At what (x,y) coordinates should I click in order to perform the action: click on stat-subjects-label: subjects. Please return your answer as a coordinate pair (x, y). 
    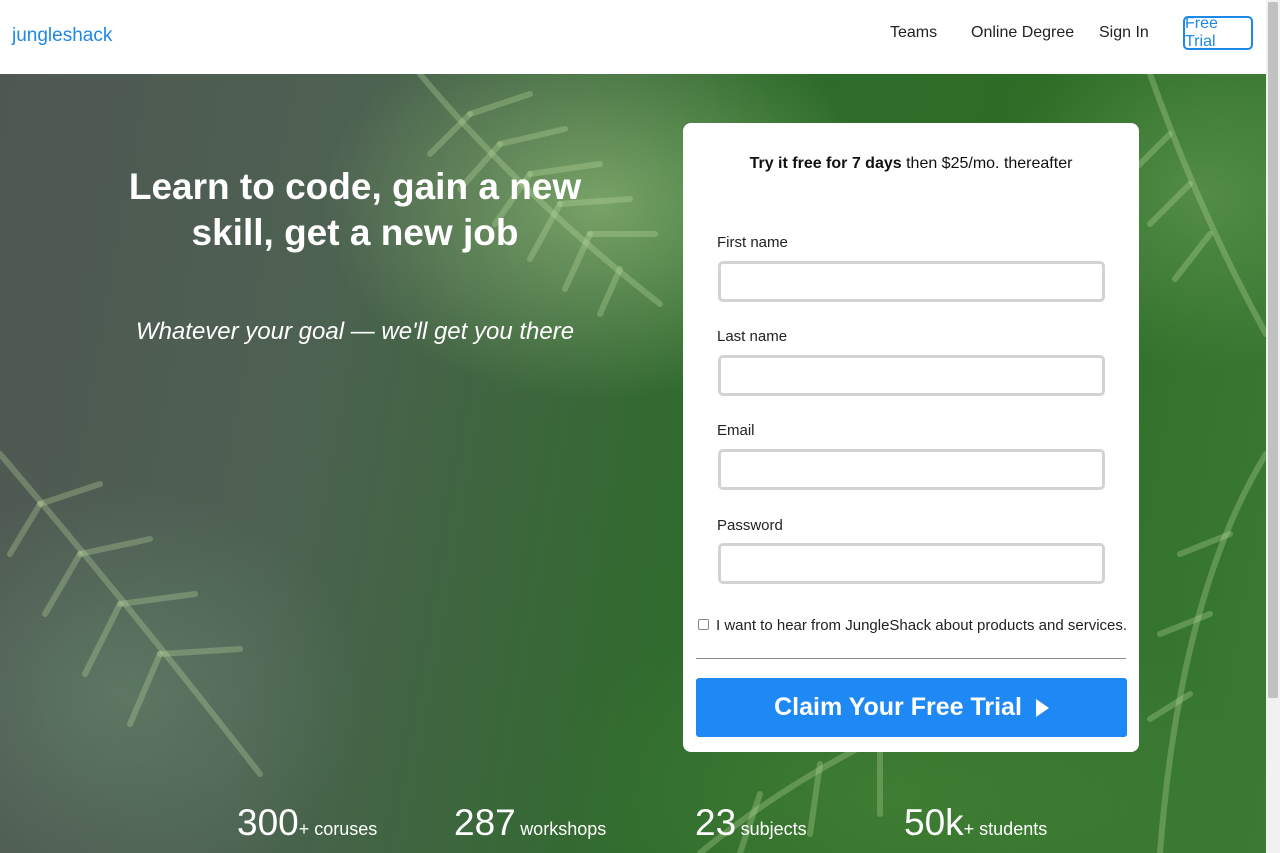
    Looking at the image, I should click on (773, 829).